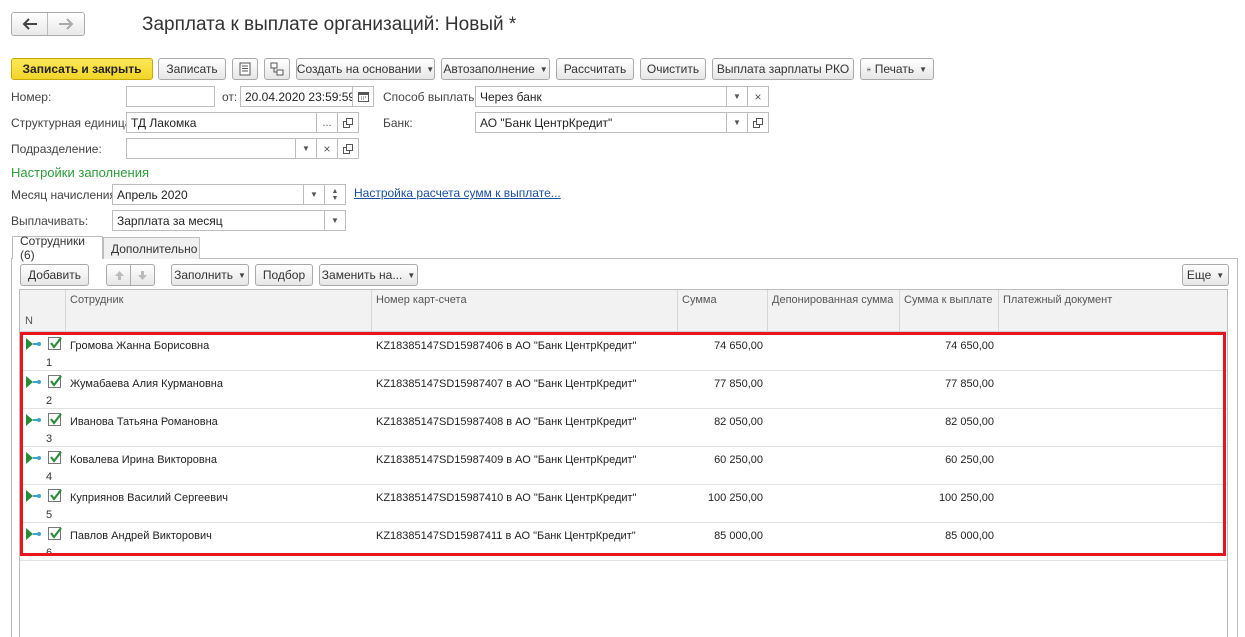 The width and height of the screenshot is (1245, 637). What do you see at coordinates (284, 275) in the screenshot?
I see `pick-button: Подбор` at bounding box center [284, 275].